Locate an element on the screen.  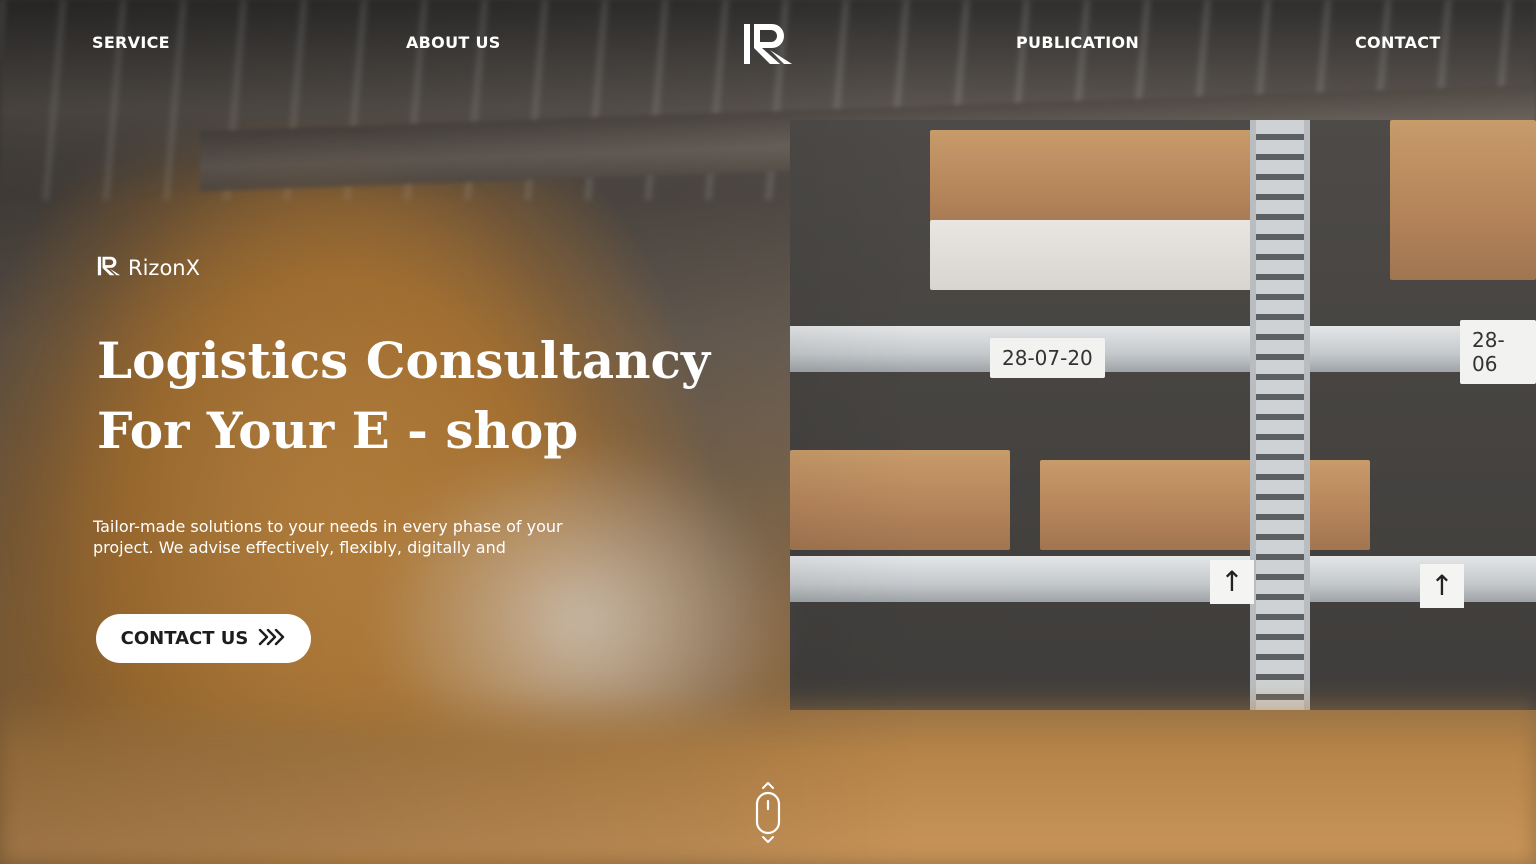
mouse-scroll-icon is located at coordinates (768, 813).